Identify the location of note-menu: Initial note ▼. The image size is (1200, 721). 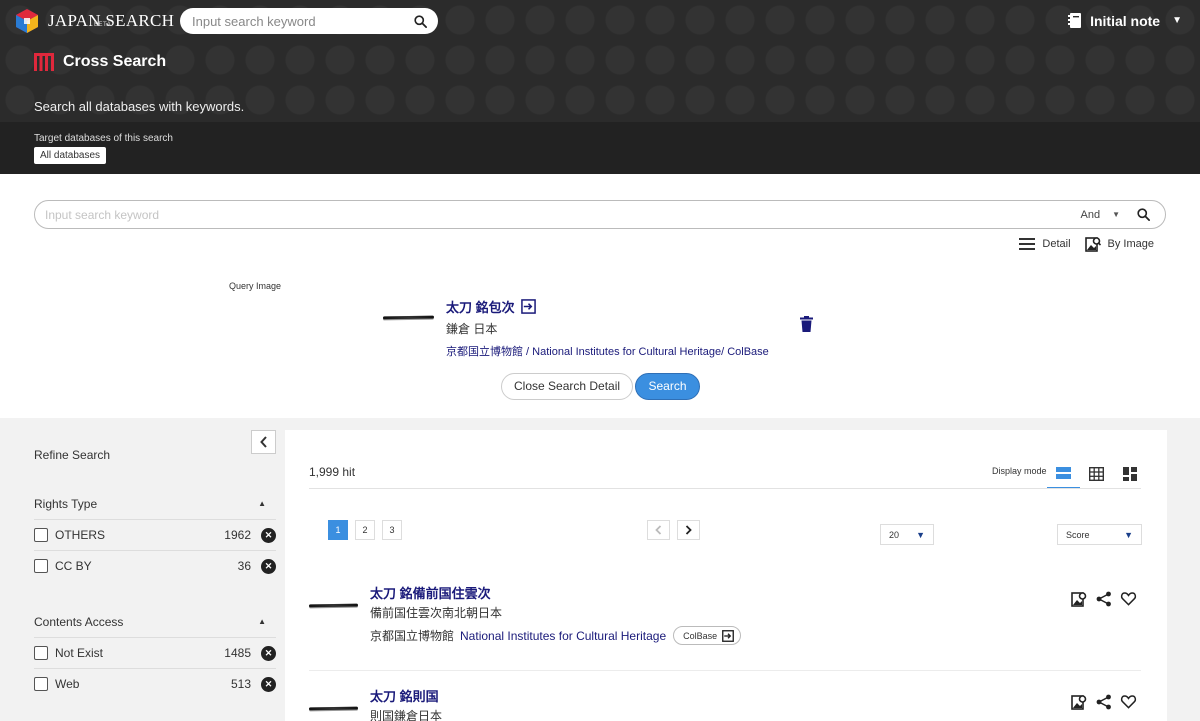
(1125, 20).